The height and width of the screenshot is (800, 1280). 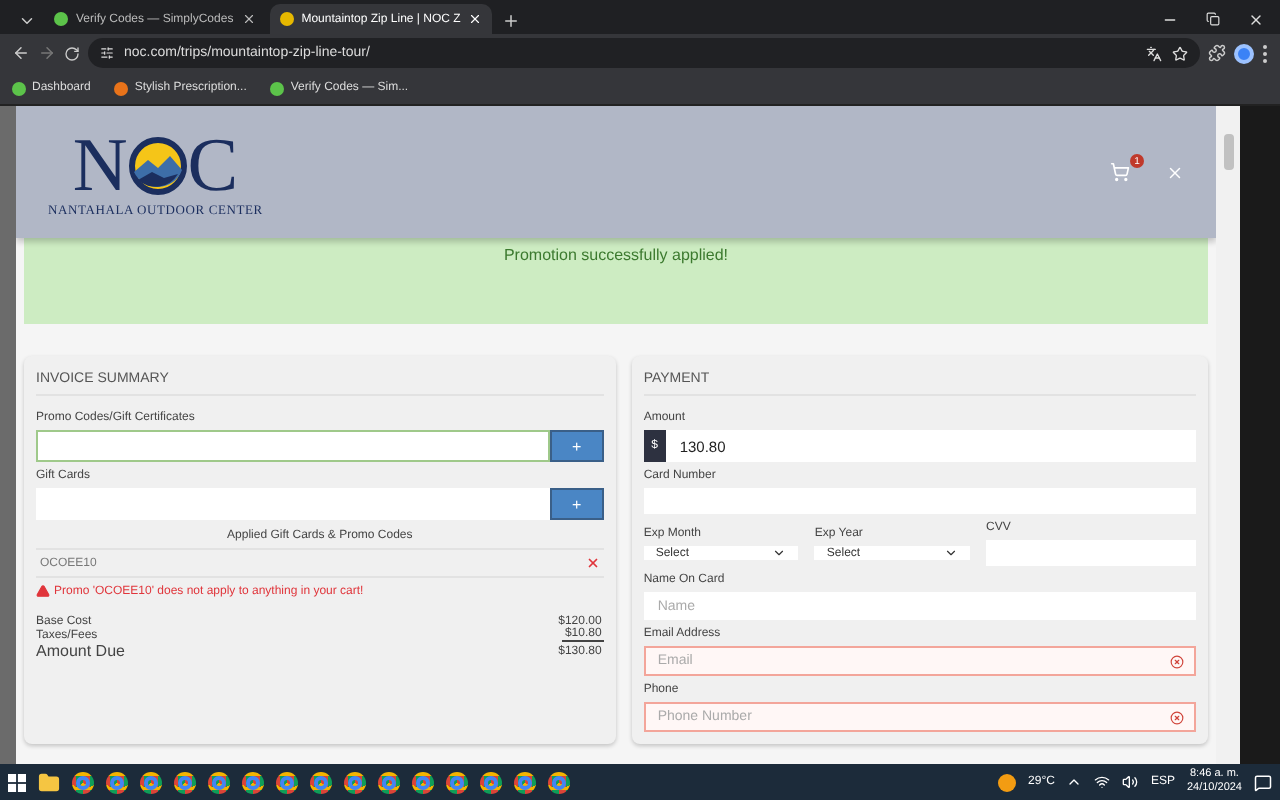 What do you see at coordinates (1154, 53) in the screenshot?
I see `translate-icon` at bounding box center [1154, 53].